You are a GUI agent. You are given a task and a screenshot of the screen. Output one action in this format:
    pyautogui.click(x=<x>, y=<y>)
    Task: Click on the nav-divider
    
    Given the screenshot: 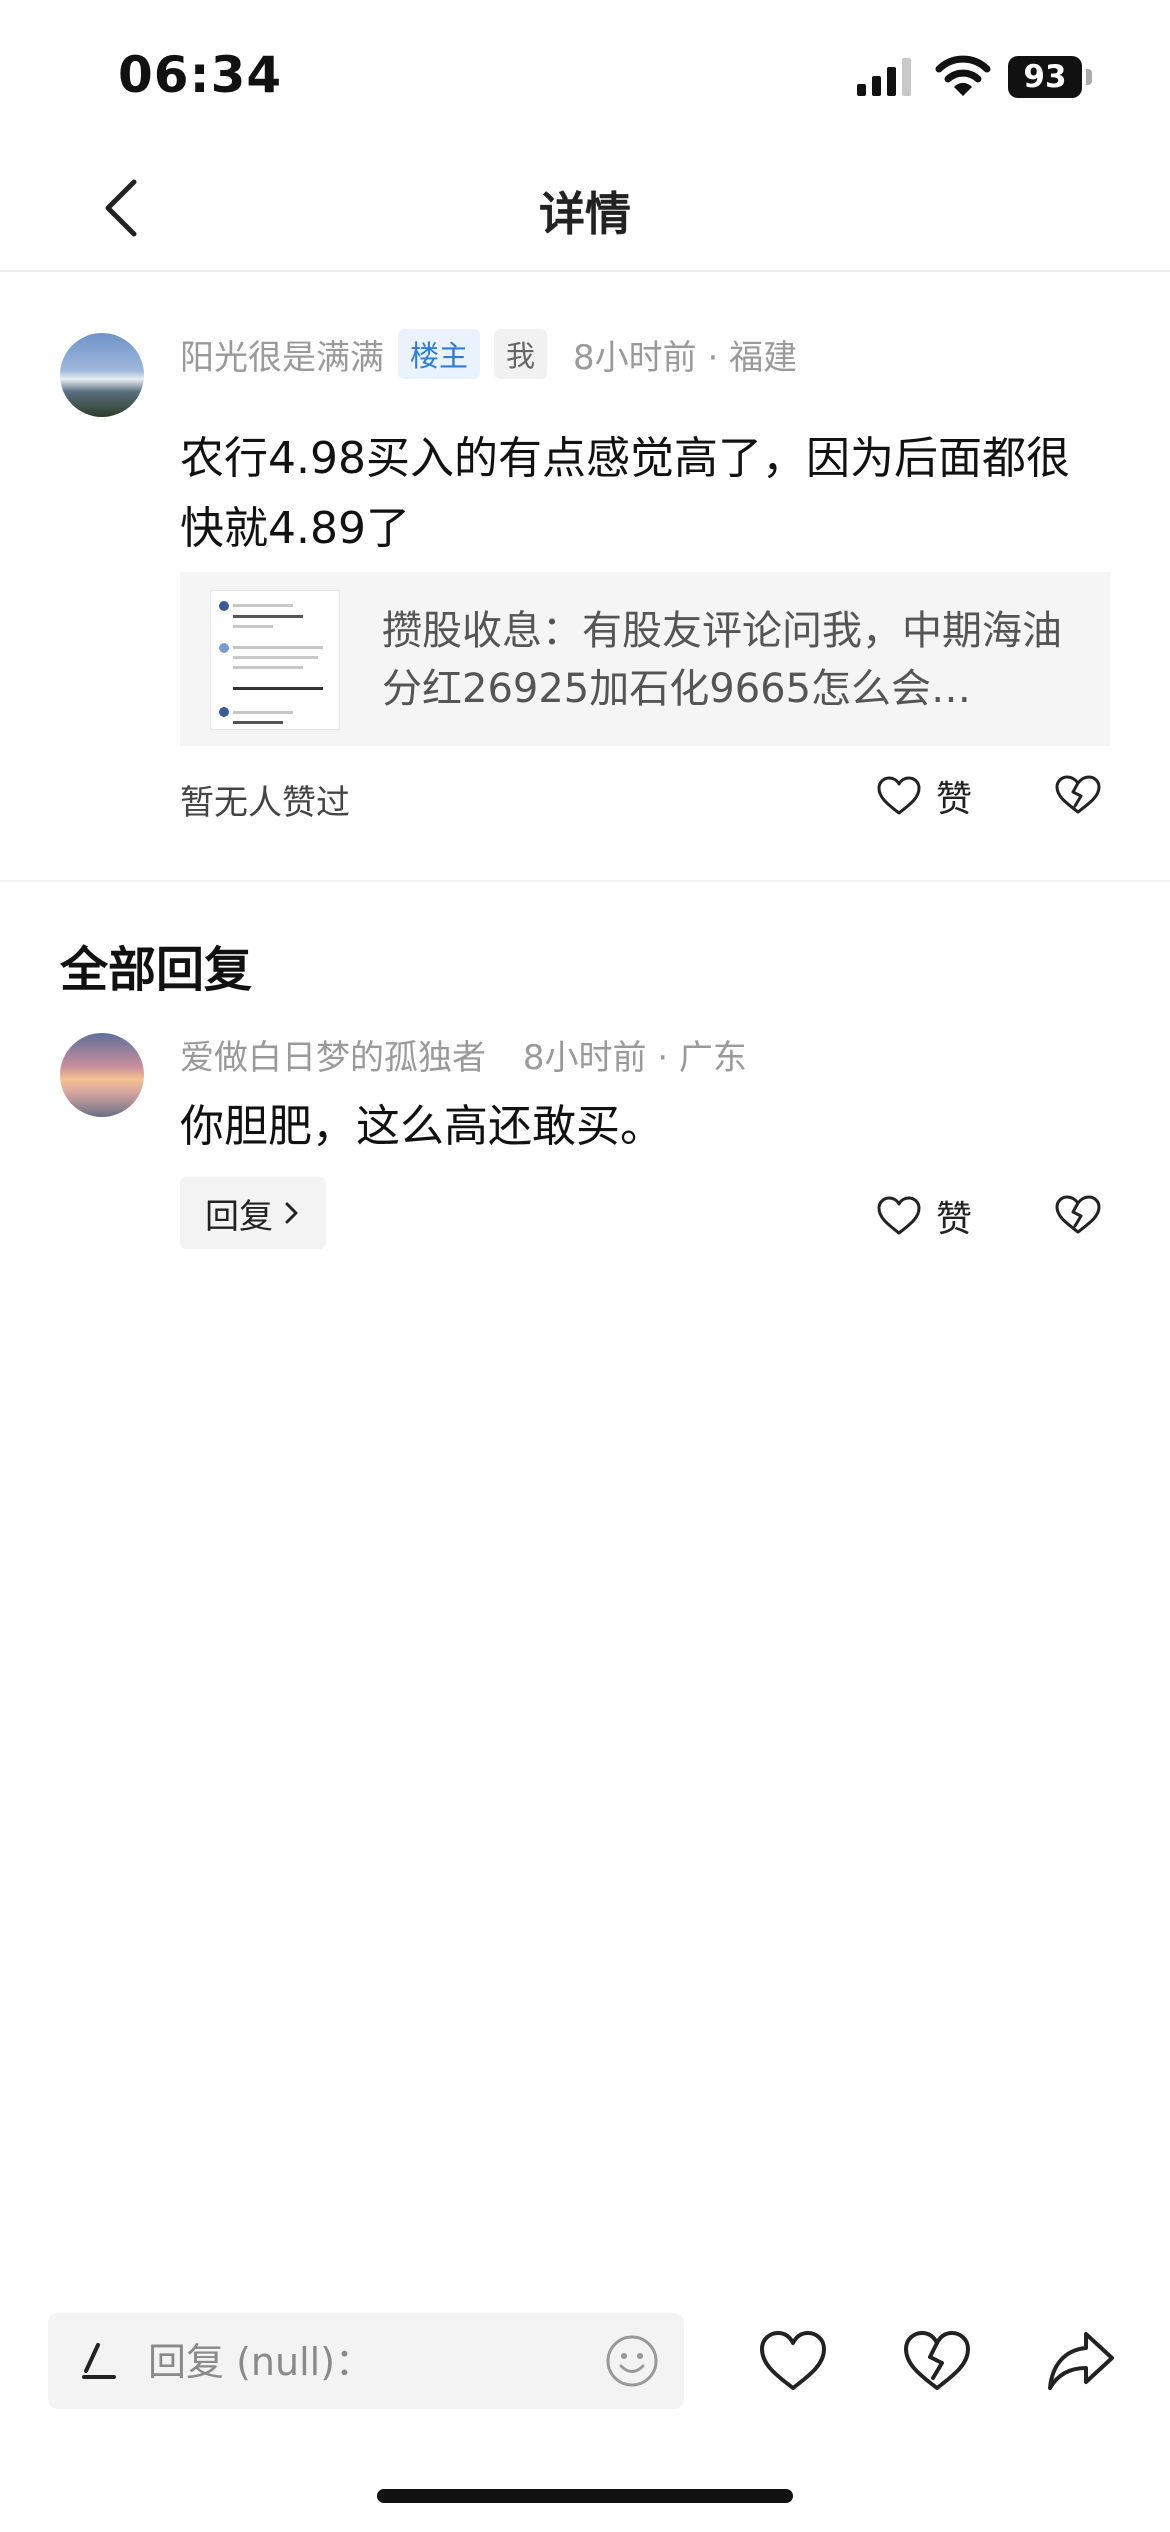 What is the action you would take?
    pyautogui.click(x=585, y=271)
    